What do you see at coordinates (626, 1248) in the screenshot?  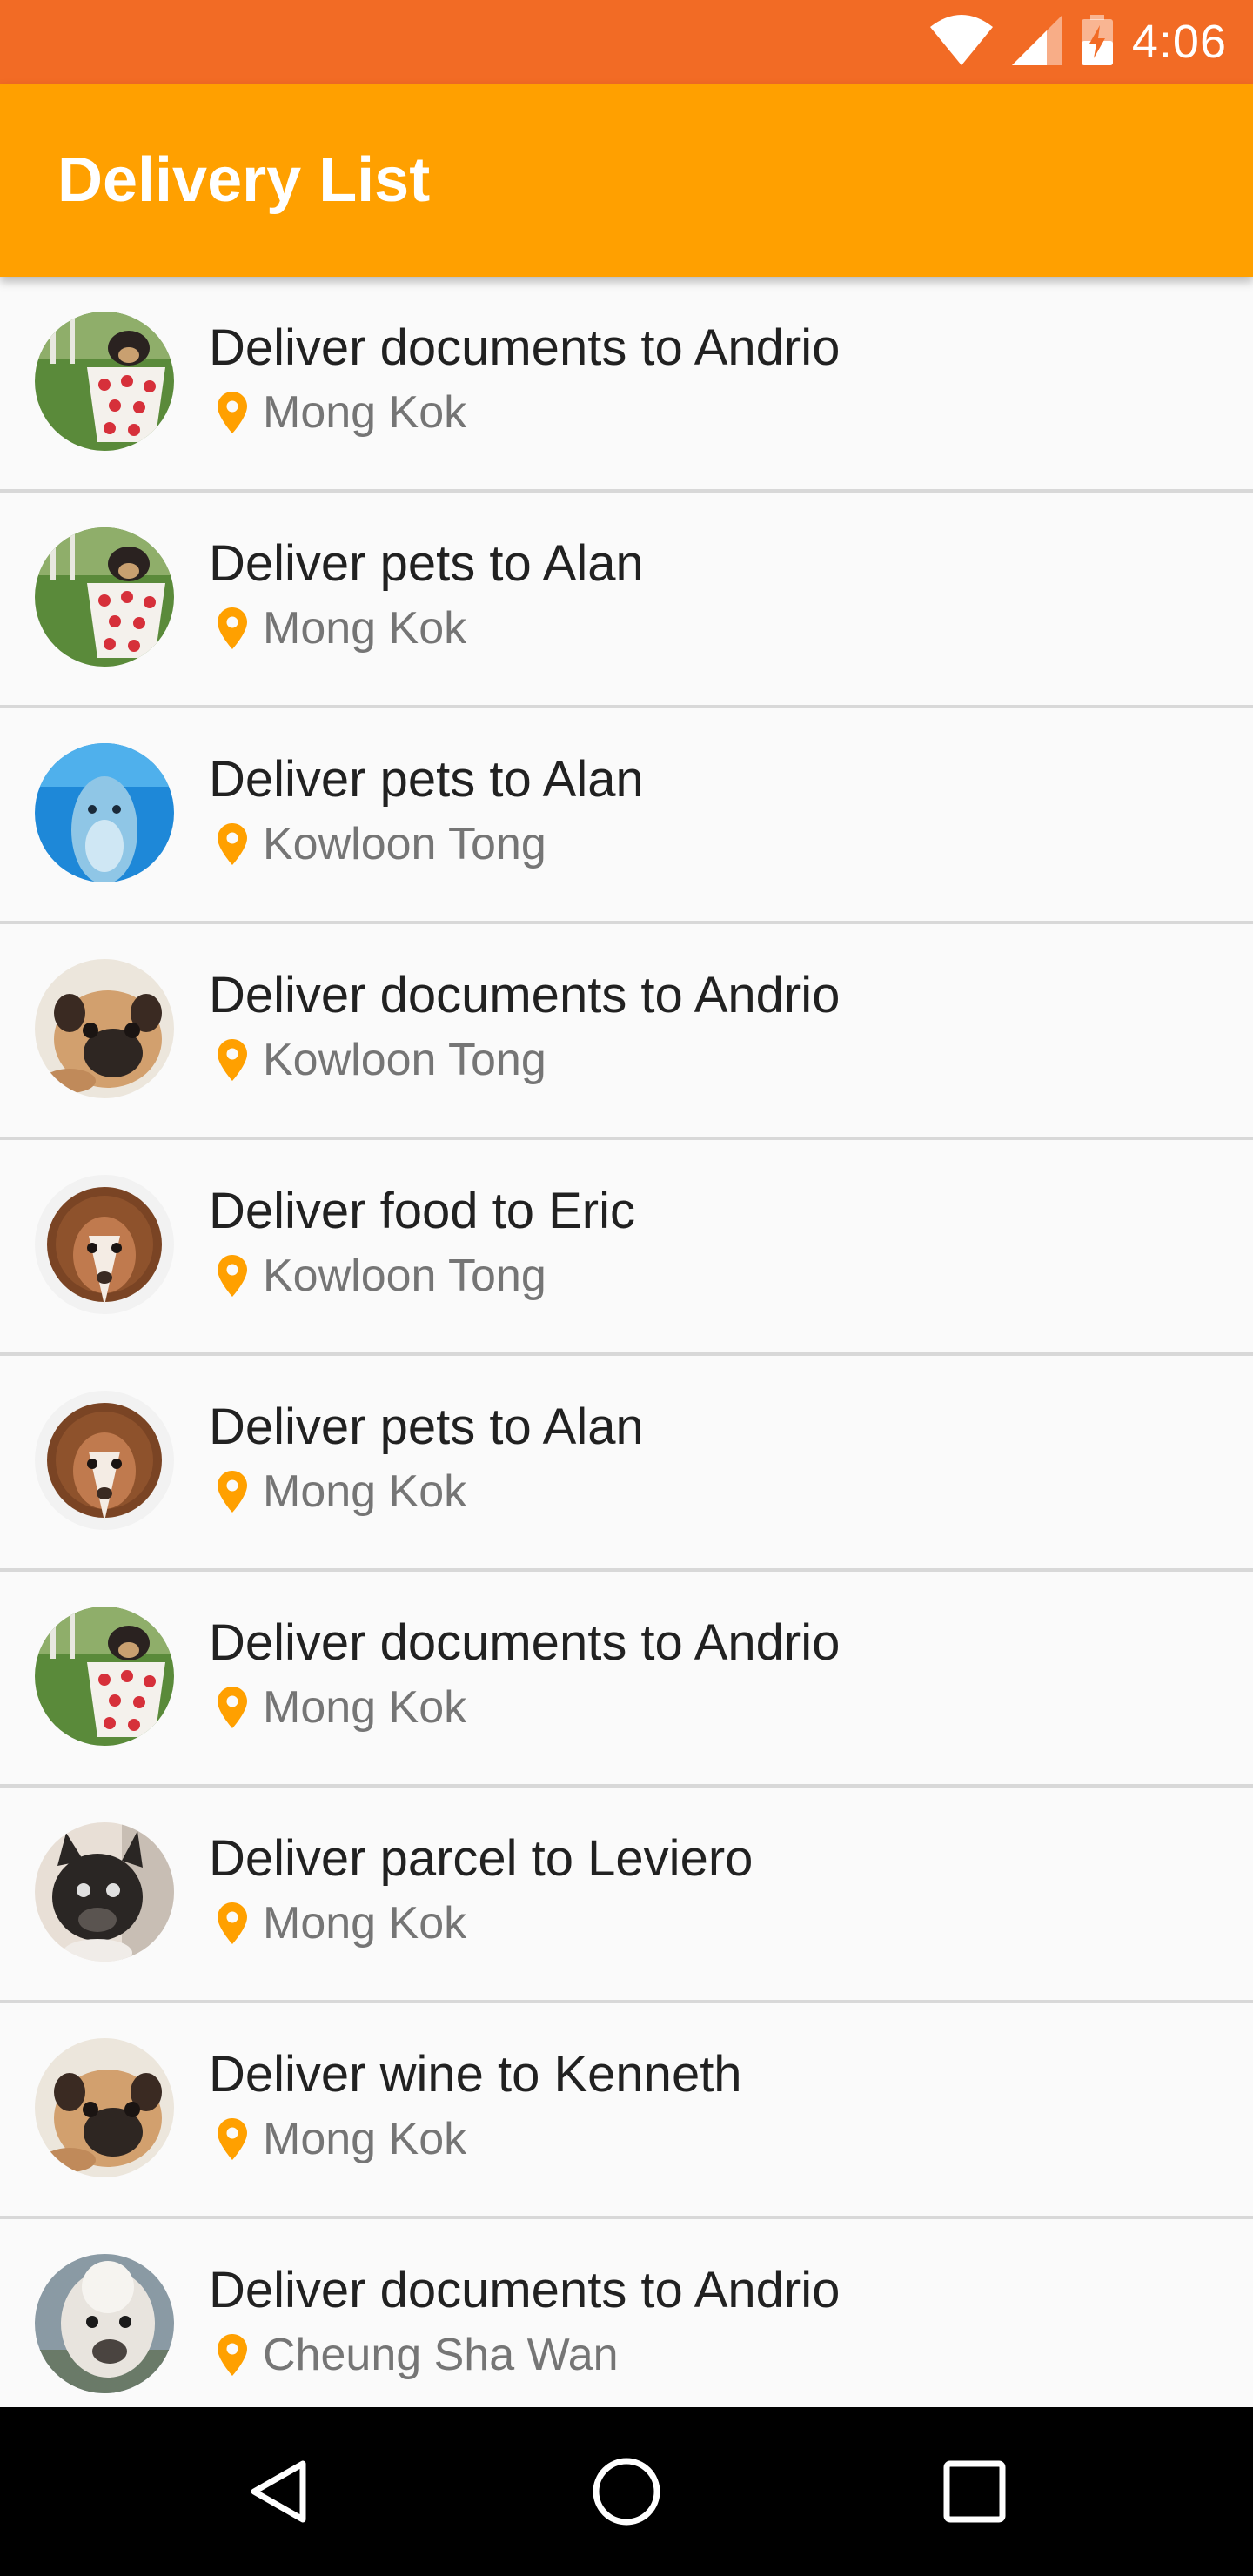 I see `list-item: Deliver food to Eric Kowloon Tong` at bounding box center [626, 1248].